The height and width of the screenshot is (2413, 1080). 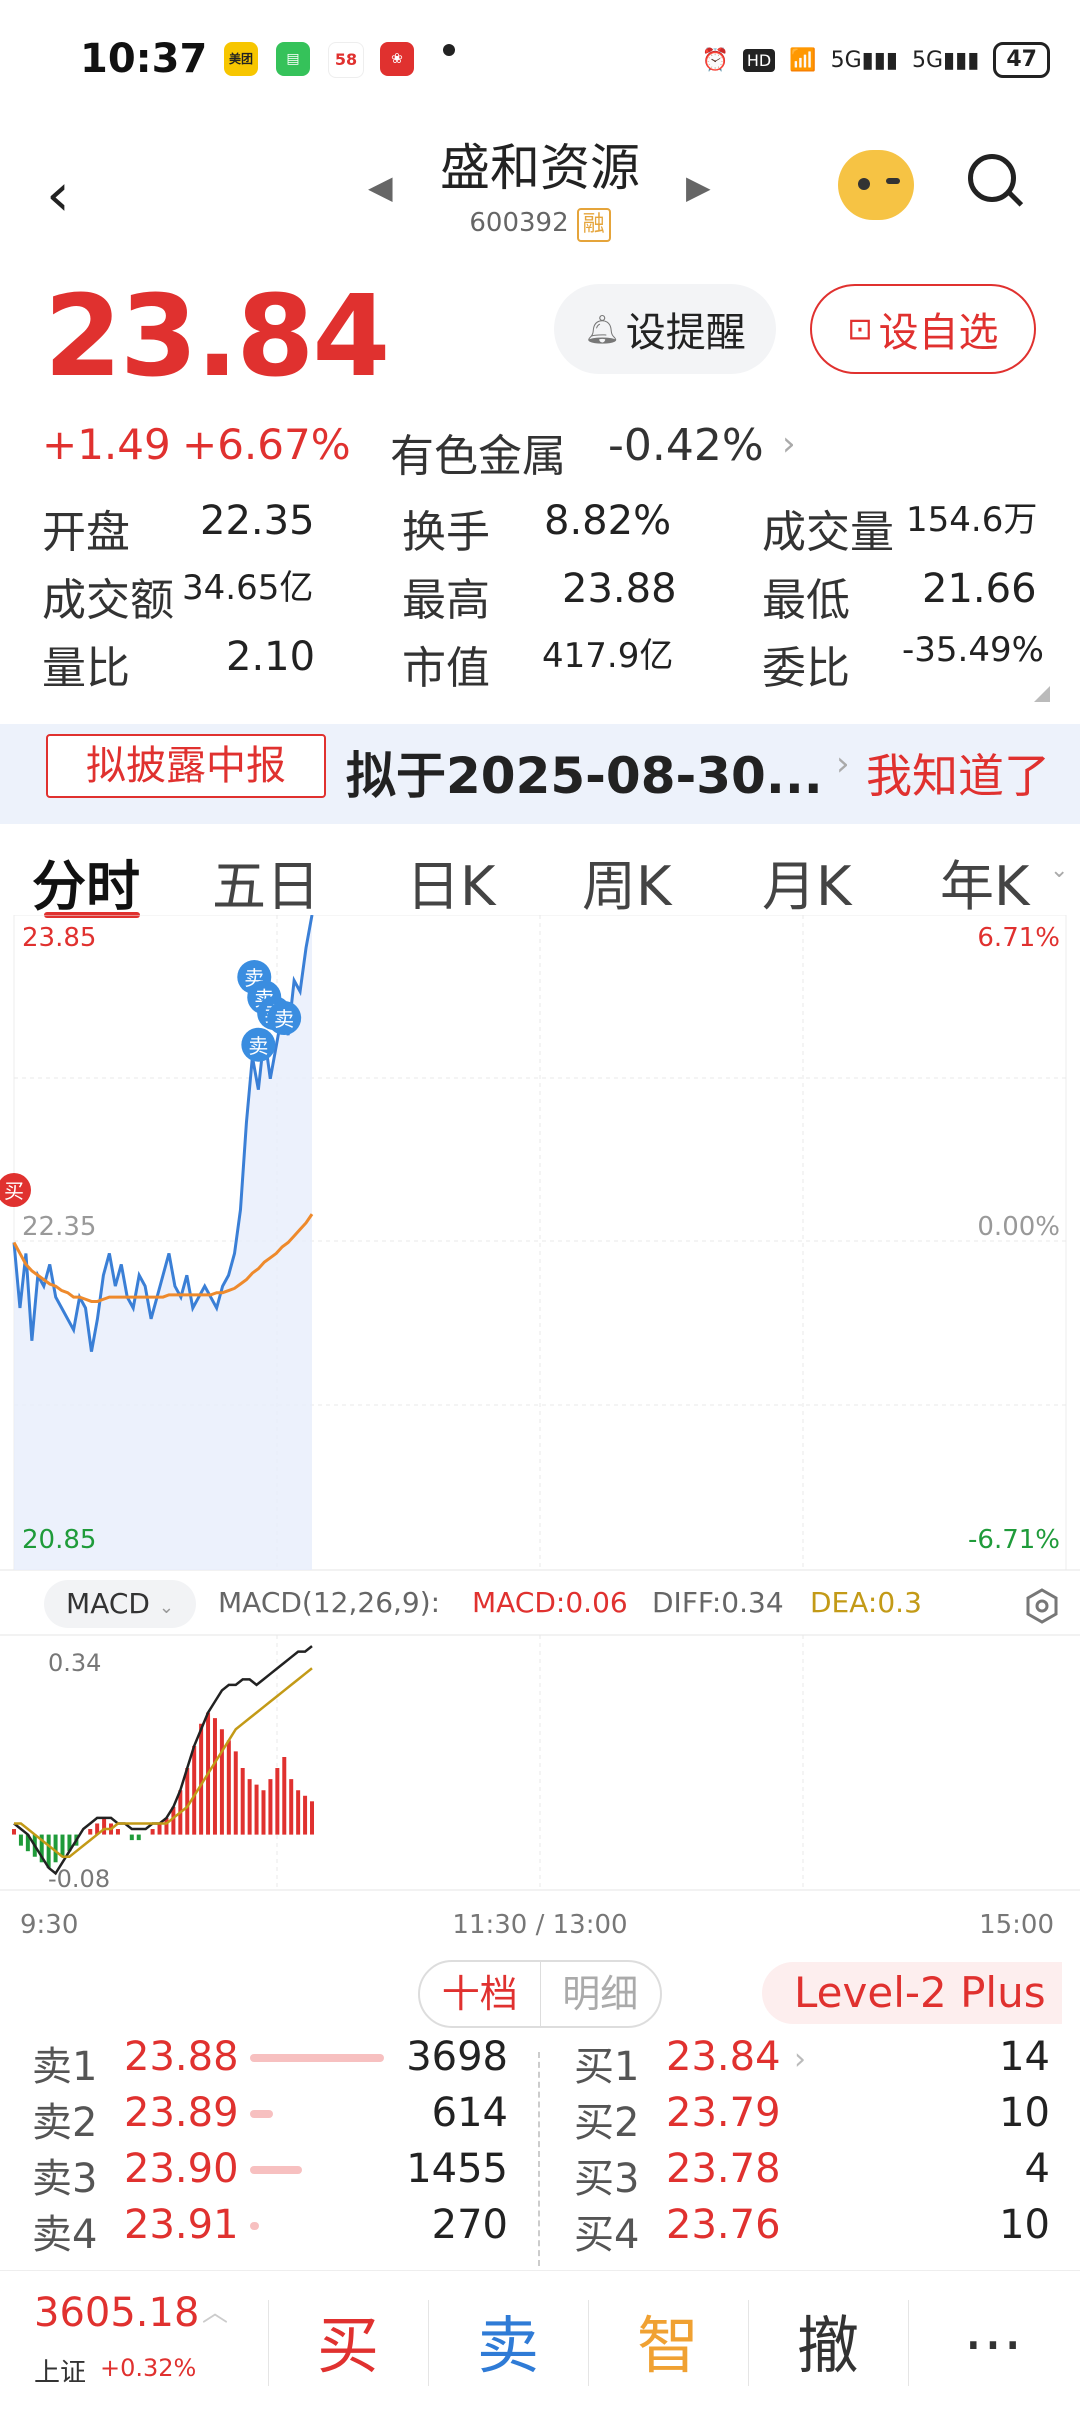 What do you see at coordinates (86, 532) in the screenshot?
I see `stat-label-open: 开盘` at bounding box center [86, 532].